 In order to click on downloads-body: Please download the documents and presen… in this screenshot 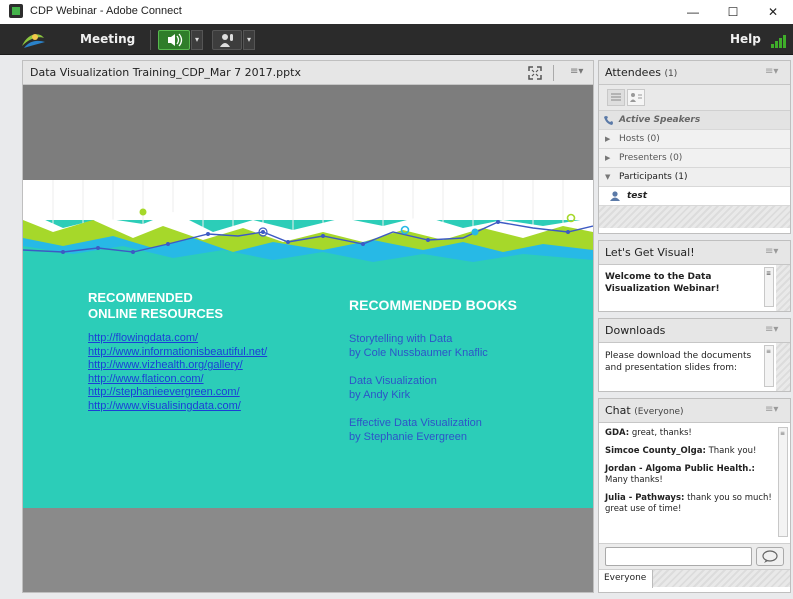, I will do `click(694, 367)`.